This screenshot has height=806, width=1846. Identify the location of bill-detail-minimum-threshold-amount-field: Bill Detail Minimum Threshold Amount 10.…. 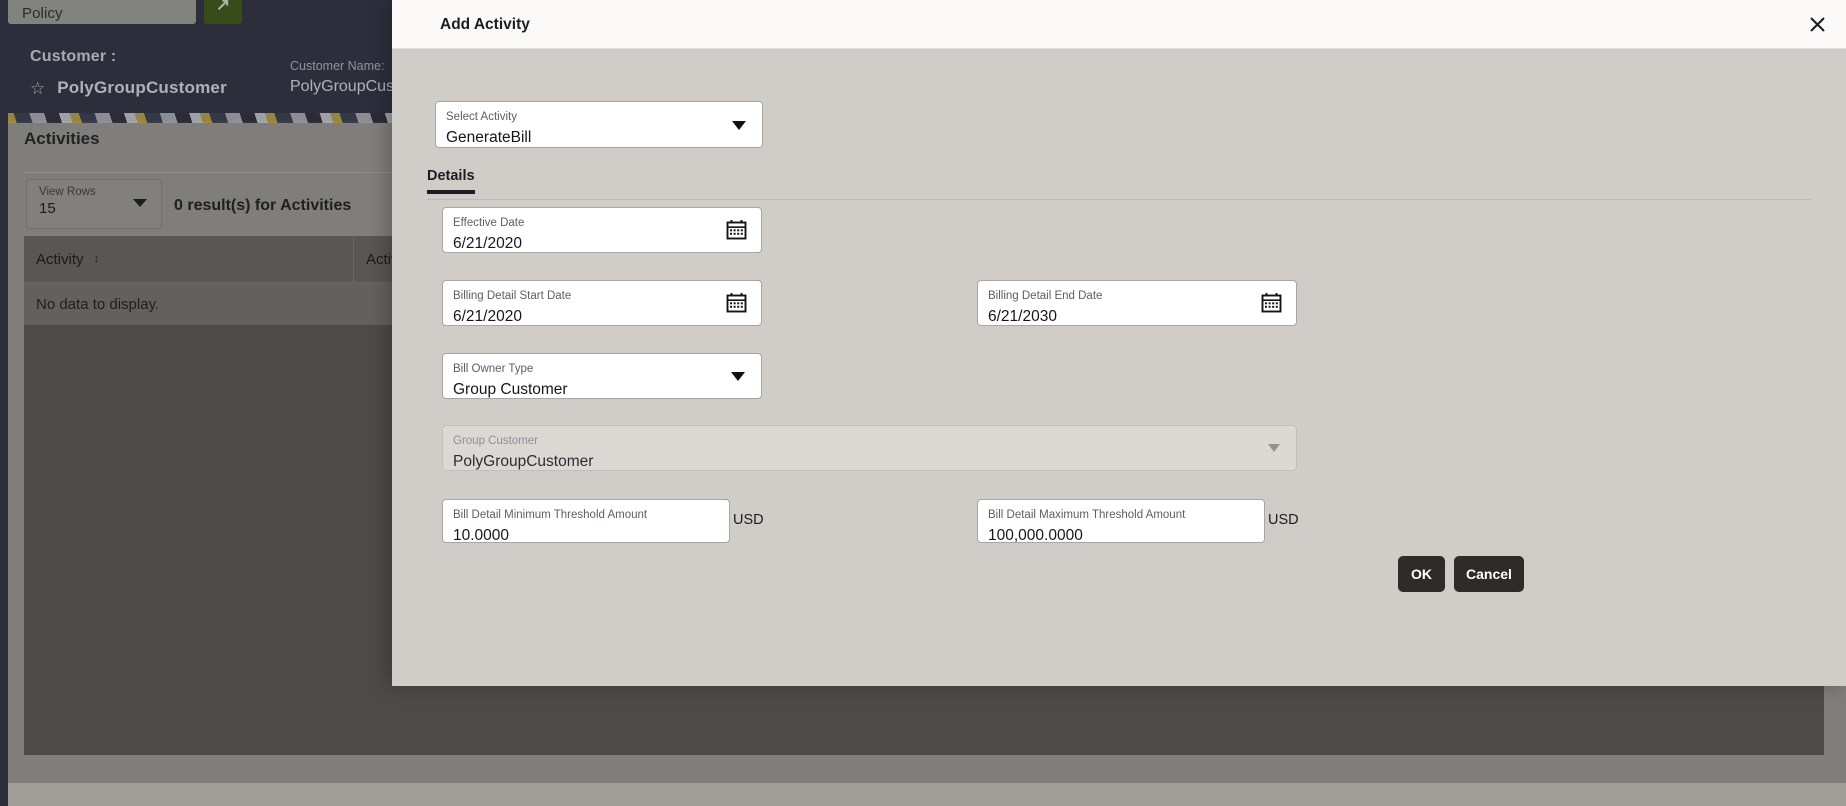
(586, 521).